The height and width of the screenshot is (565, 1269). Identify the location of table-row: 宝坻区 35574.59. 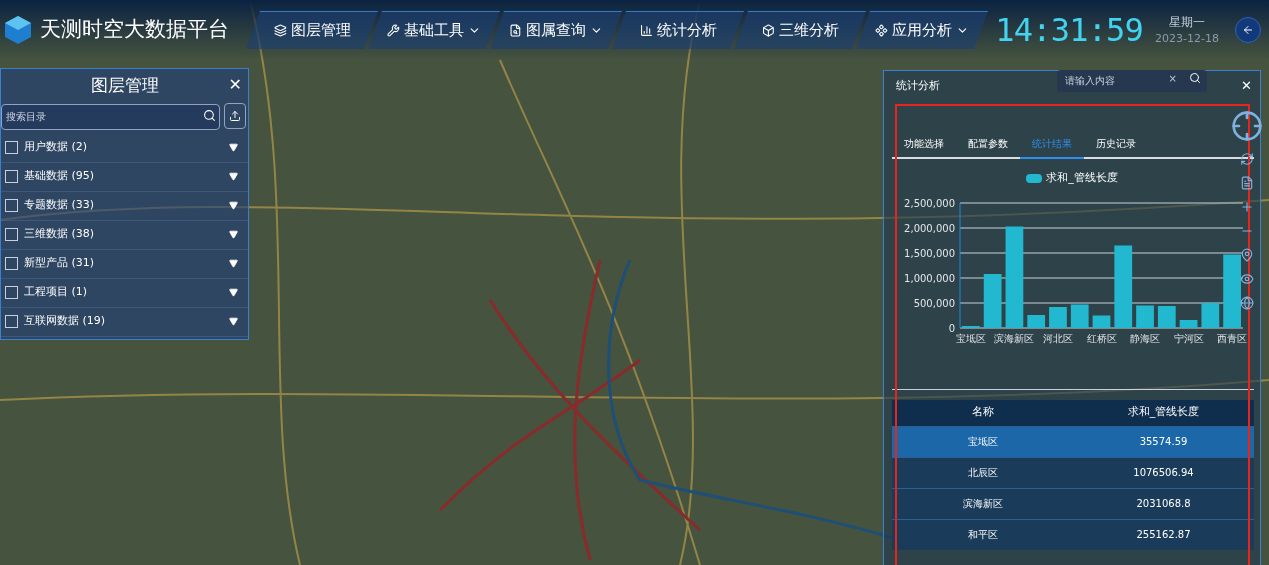
(1073, 441).